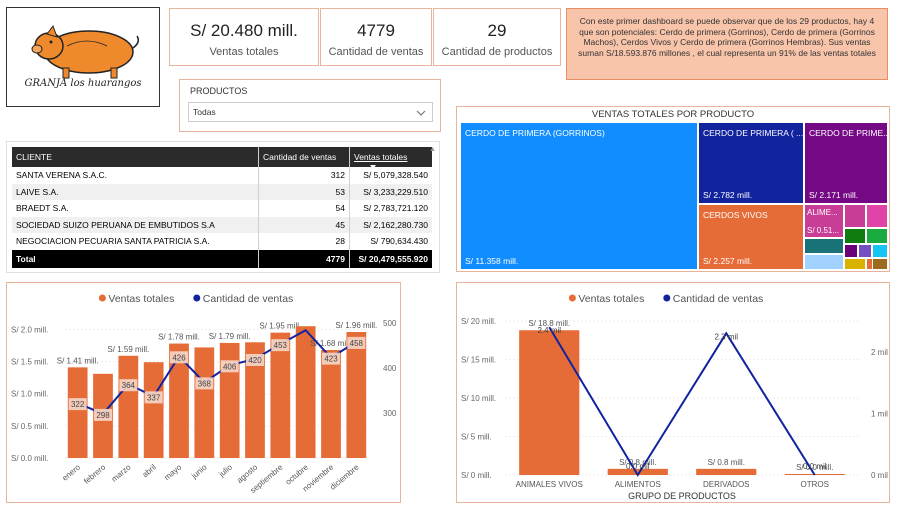 The image size is (897, 507). Describe the element at coordinates (244, 52) in the screenshot. I see `kpi-label: Ventas totales` at that location.